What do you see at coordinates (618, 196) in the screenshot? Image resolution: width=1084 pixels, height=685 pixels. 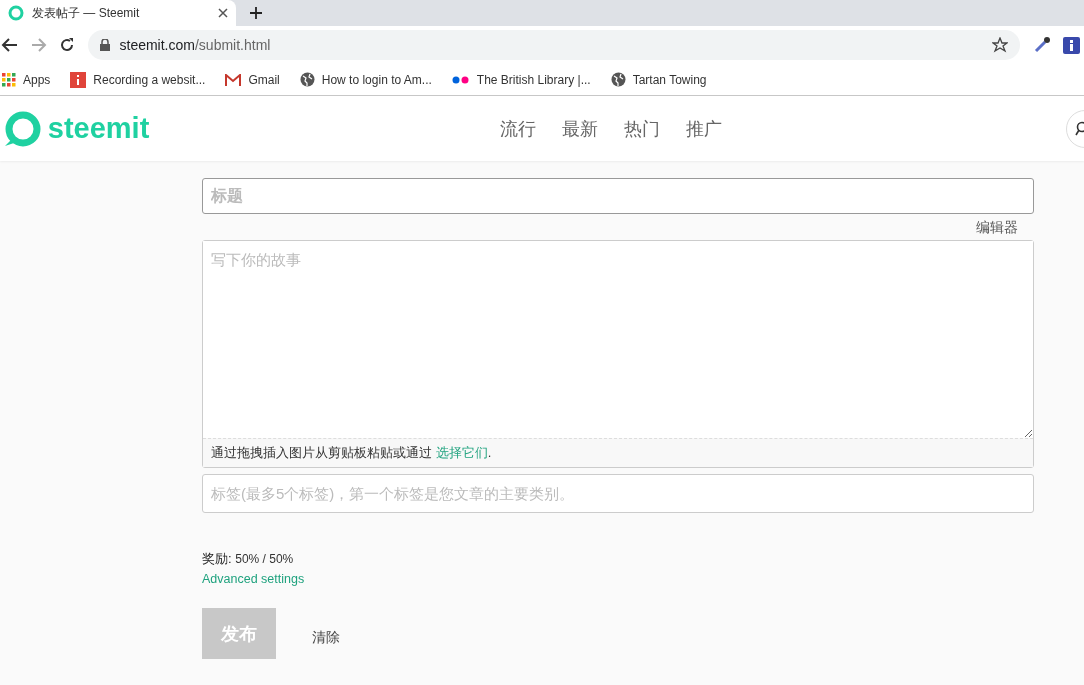 I see `title-field: 标题` at bounding box center [618, 196].